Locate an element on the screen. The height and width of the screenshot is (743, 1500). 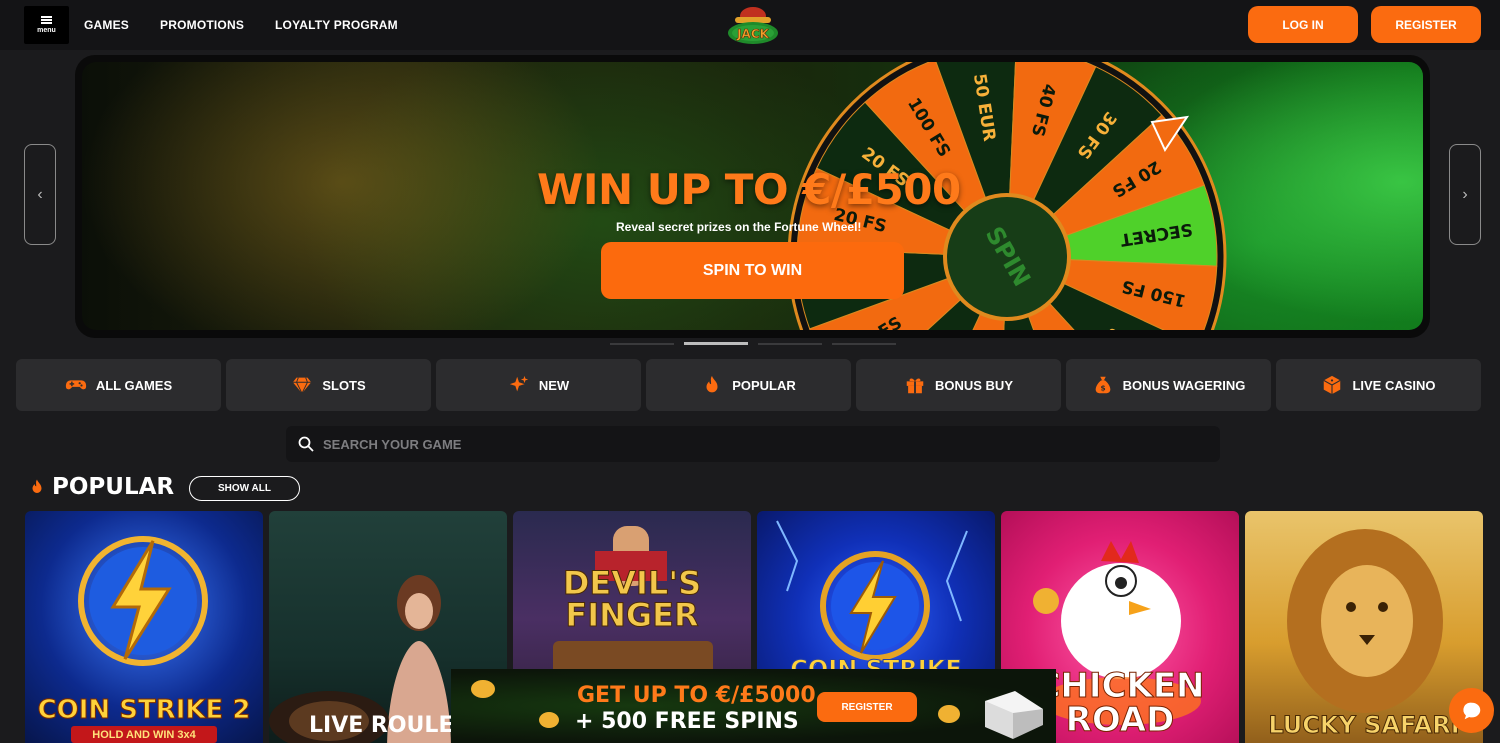
main-nav: GAMES PROMOTIONS LOYALTY PROGRAM is located at coordinates (241, 25).